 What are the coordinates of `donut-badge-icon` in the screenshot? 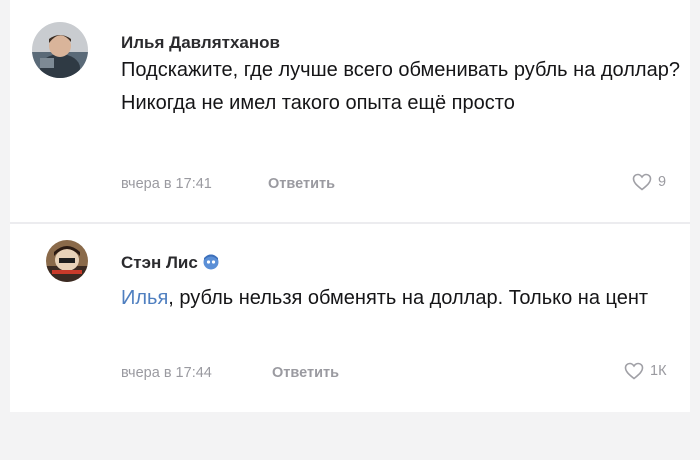 It's located at (211, 261).